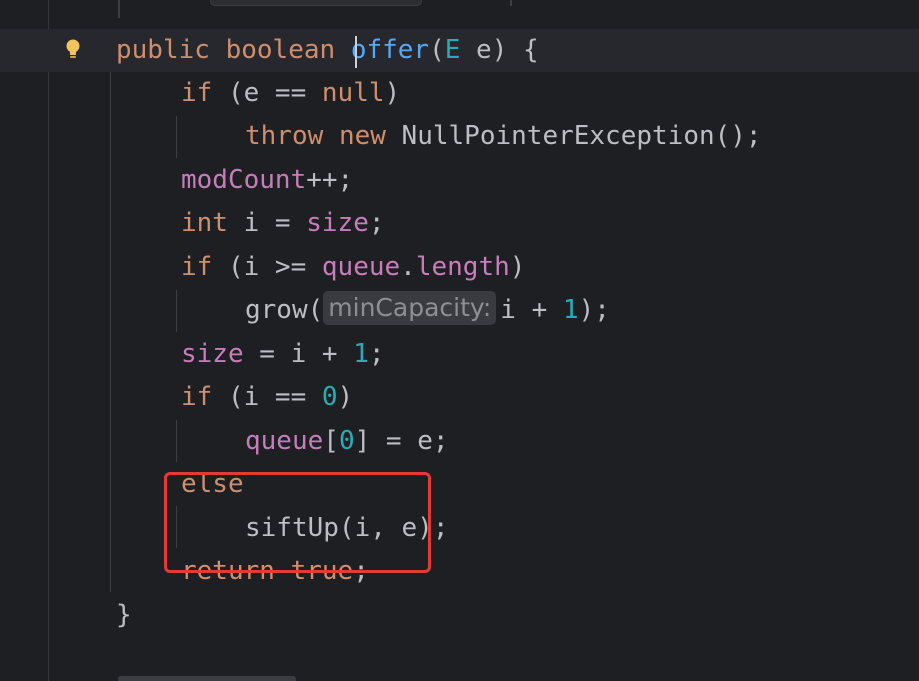 The image size is (919, 681). Describe the element at coordinates (390, 50) in the screenshot. I see `method-name: offer` at that location.